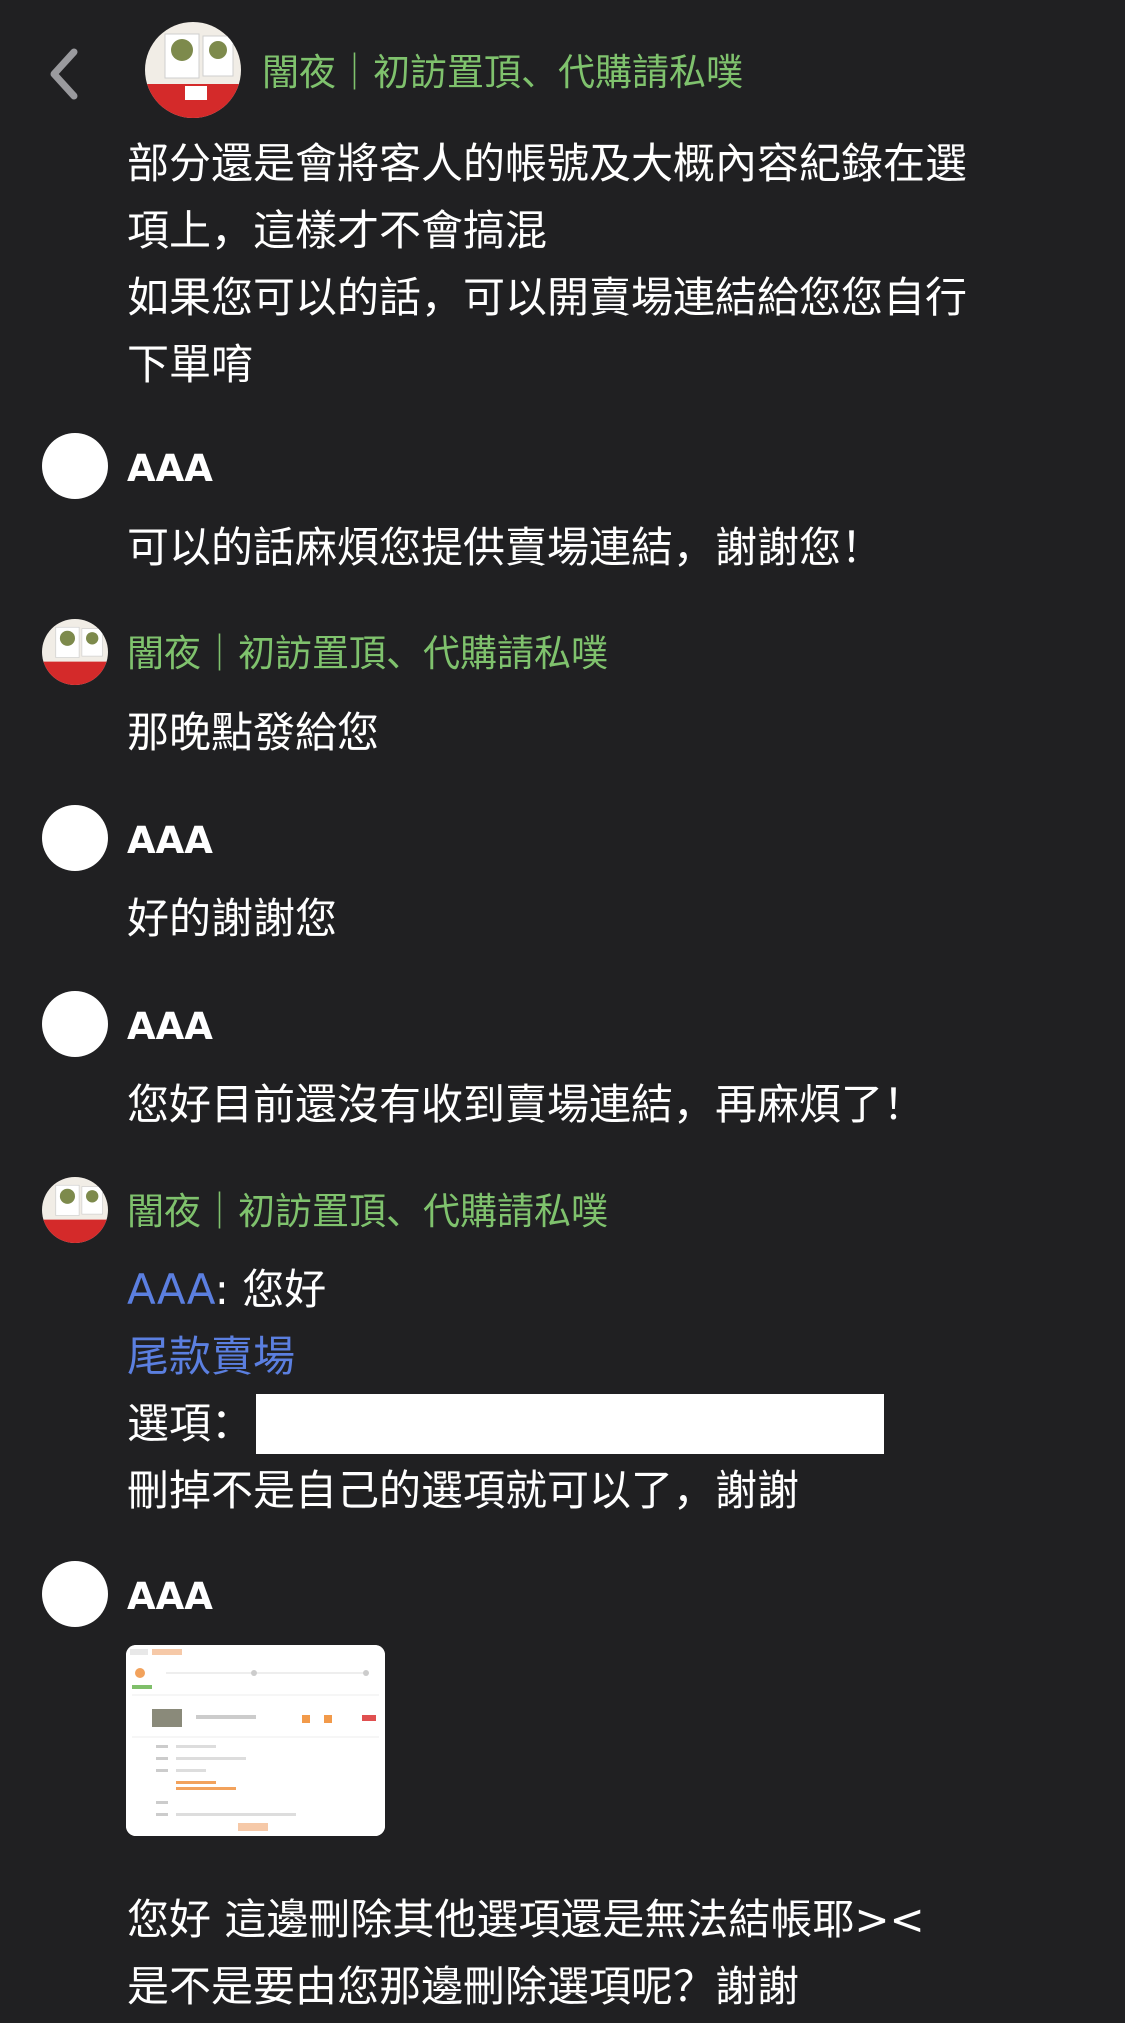  What do you see at coordinates (505, 547) in the screenshot?
I see `message-line: 可以的話麻煩您提供賣場連結，謝謝您！` at bounding box center [505, 547].